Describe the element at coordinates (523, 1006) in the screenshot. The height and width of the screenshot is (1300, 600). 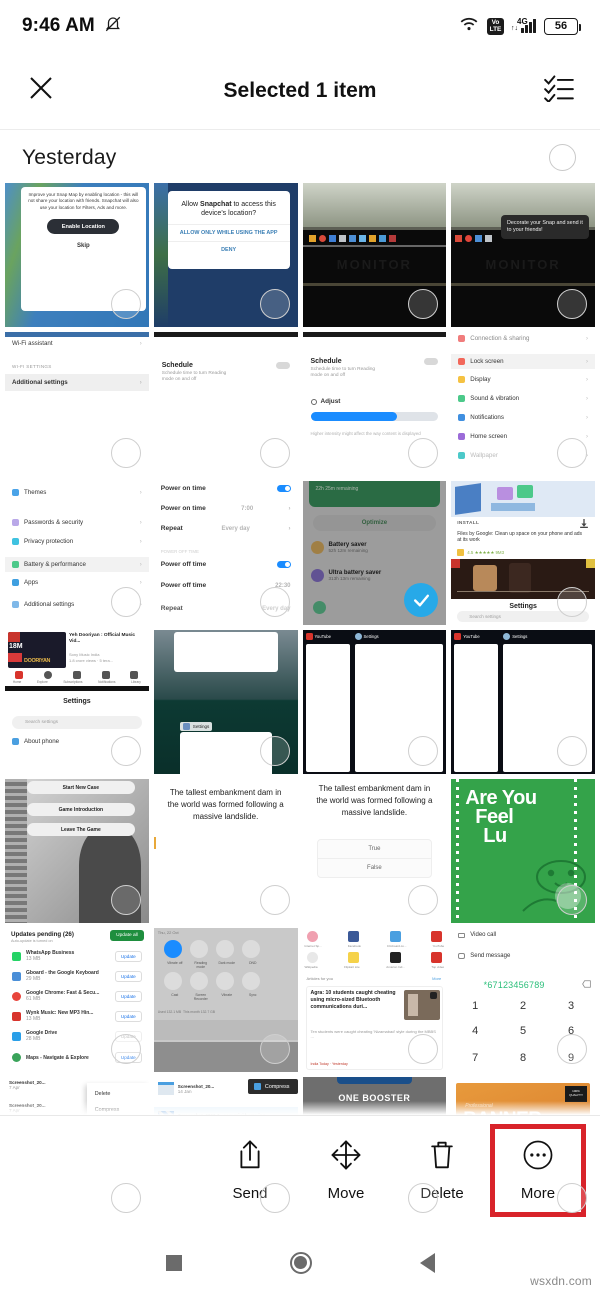
I see `key-2: 2` at that location.